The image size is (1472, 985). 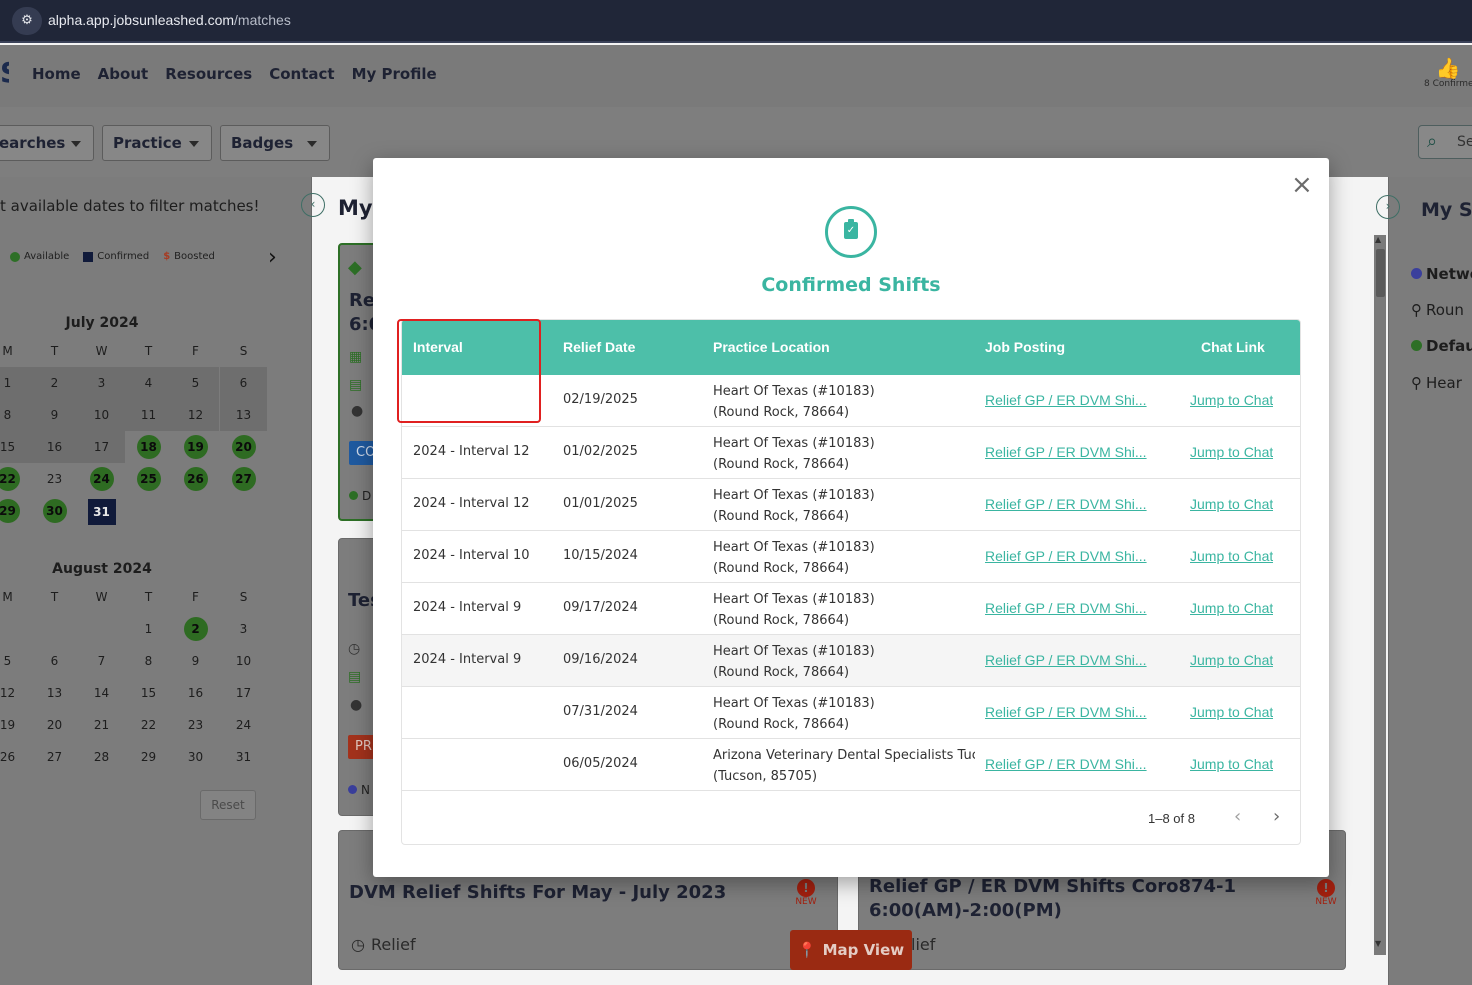 What do you see at coordinates (1302, 185) in the screenshot?
I see `close-icon: ×` at bounding box center [1302, 185].